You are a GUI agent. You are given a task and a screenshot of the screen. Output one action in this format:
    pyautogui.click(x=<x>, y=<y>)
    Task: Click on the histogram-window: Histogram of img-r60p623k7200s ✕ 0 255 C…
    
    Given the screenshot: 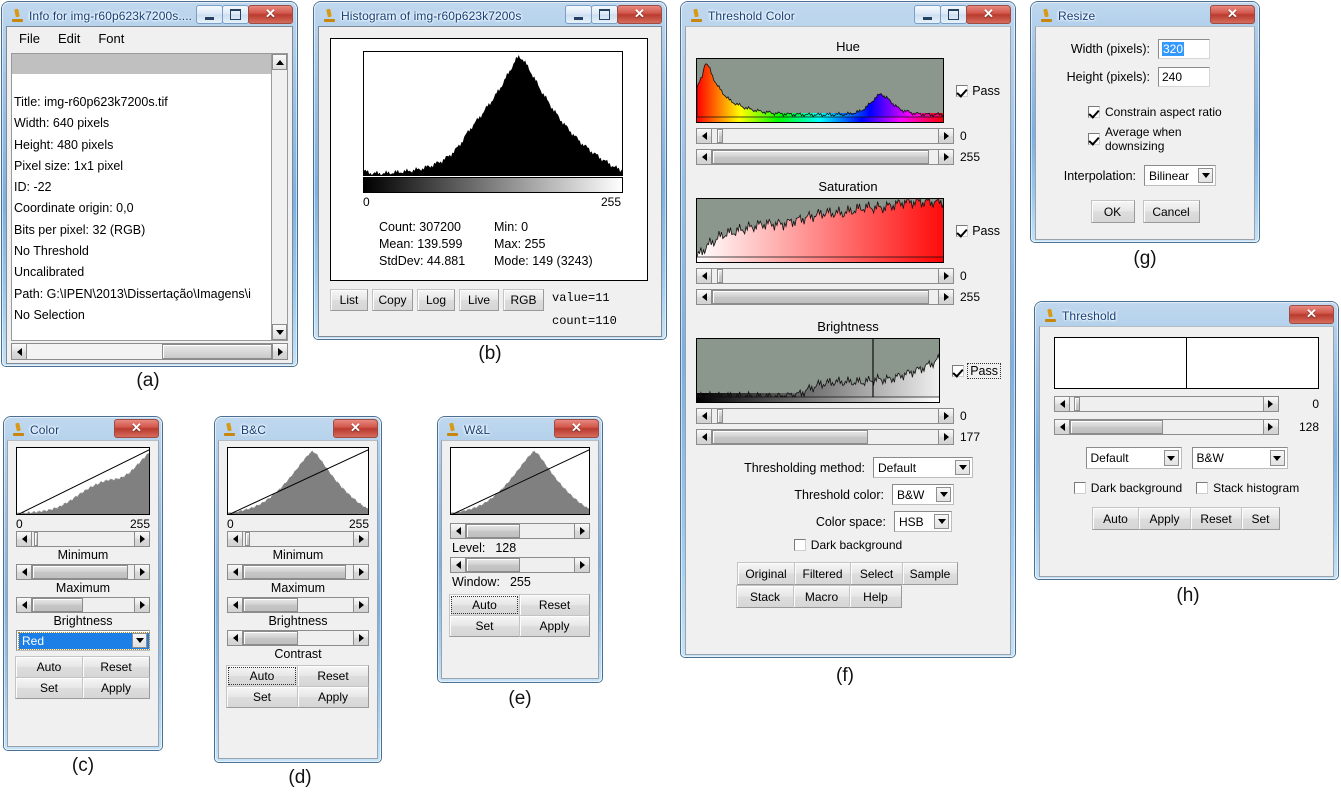 What is the action you would take?
    pyautogui.click(x=490, y=170)
    